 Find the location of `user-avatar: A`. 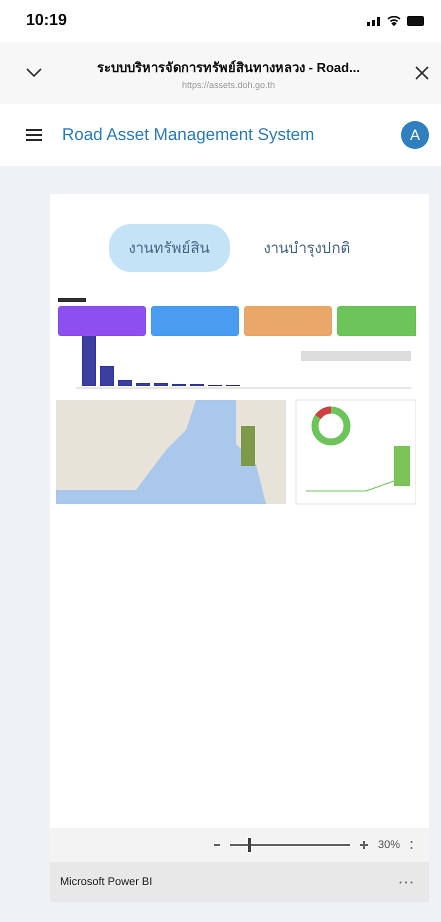

user-avatar: A is located at coordinates (415, 135).